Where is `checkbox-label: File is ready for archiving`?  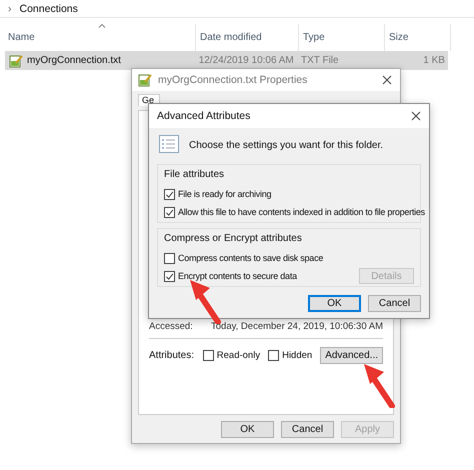
checkbox-label: File is ready for archiving is located at coordinates (225, 194).